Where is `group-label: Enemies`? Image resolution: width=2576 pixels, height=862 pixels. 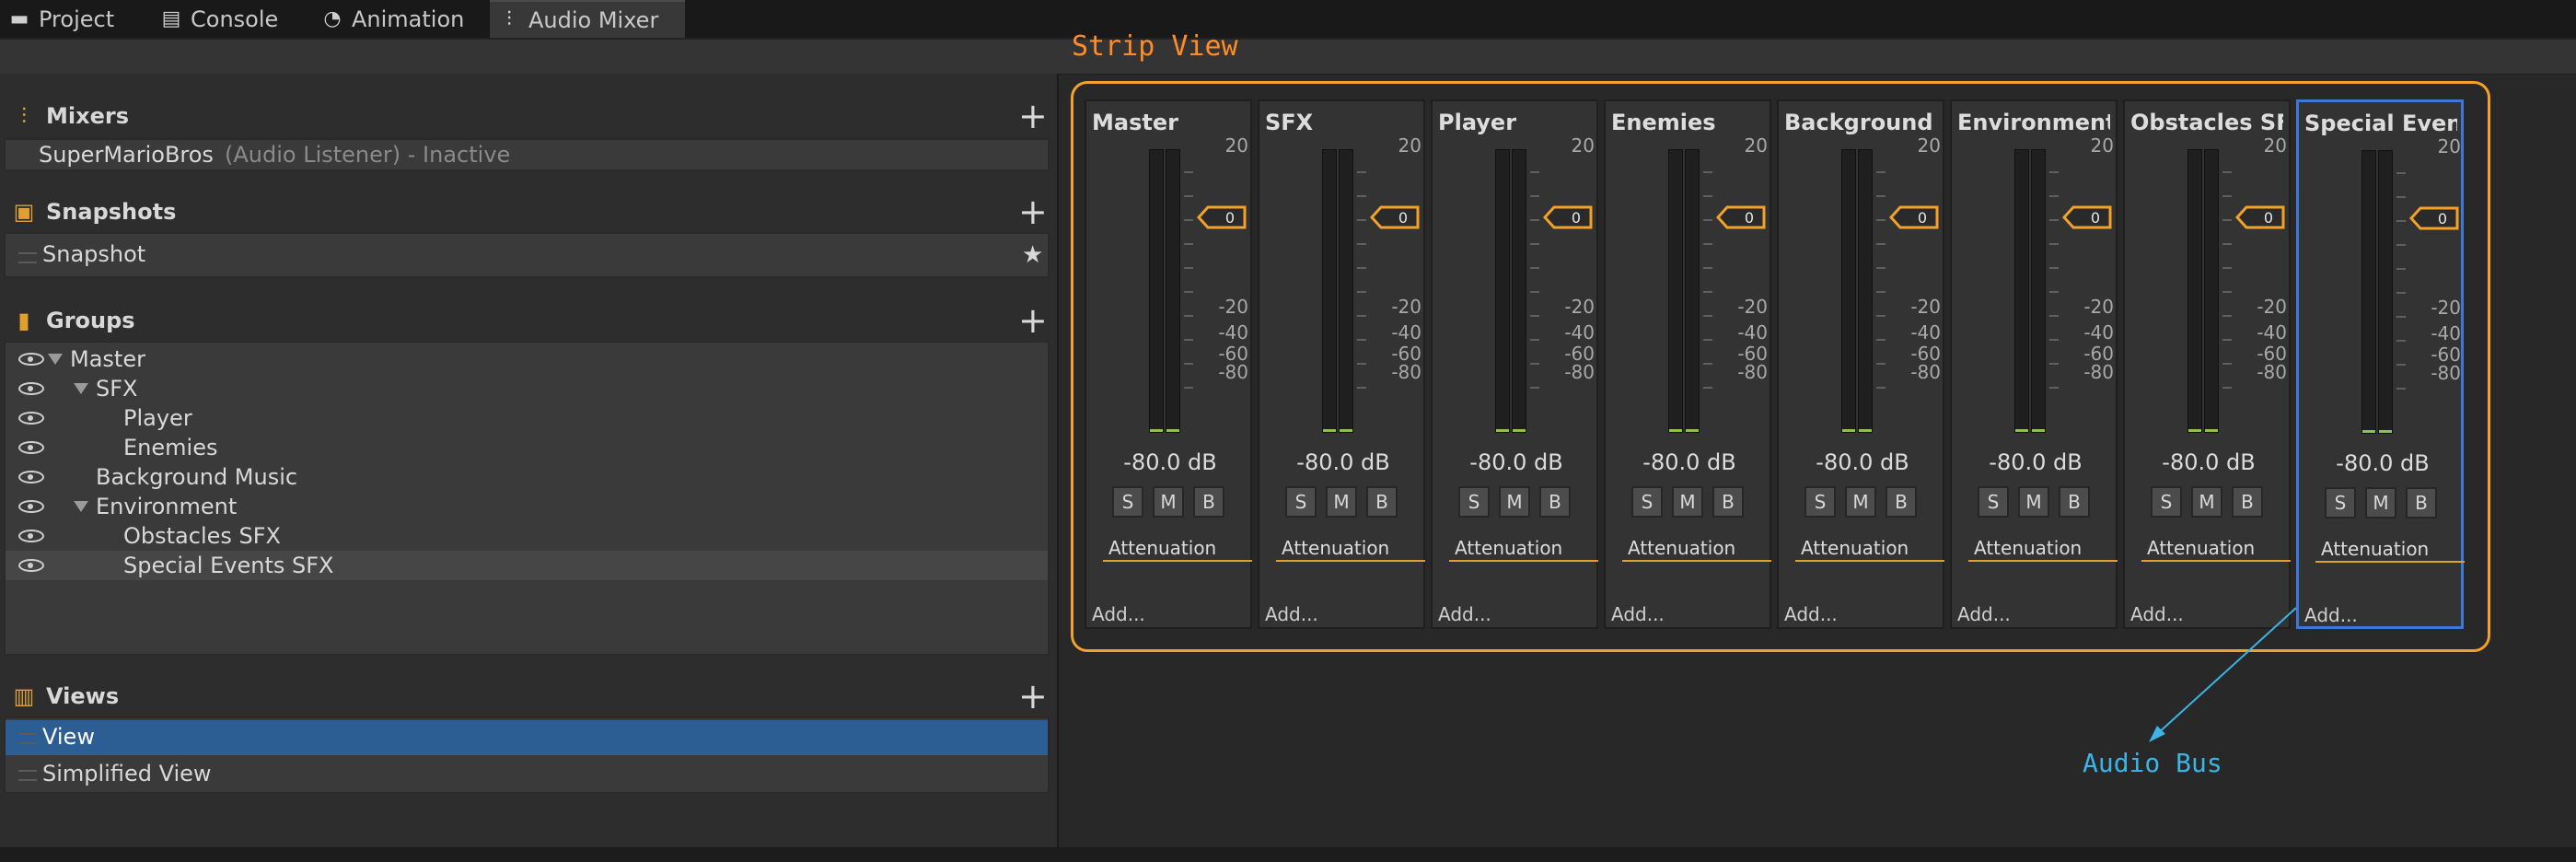 group-label: Enemies is located at coordinates (170, 447).